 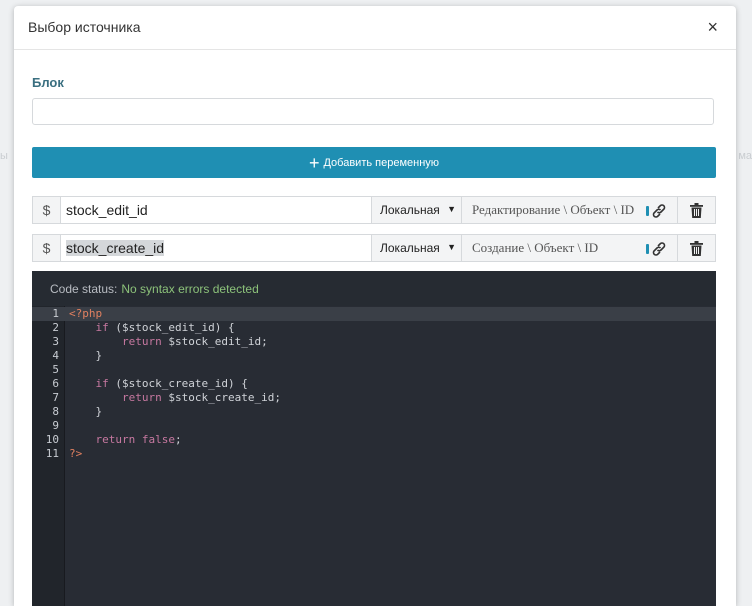 What do you see at coordinates (55, 397) in the screenshot?
I see `line-number: 7` at bounding box center [55, 397].